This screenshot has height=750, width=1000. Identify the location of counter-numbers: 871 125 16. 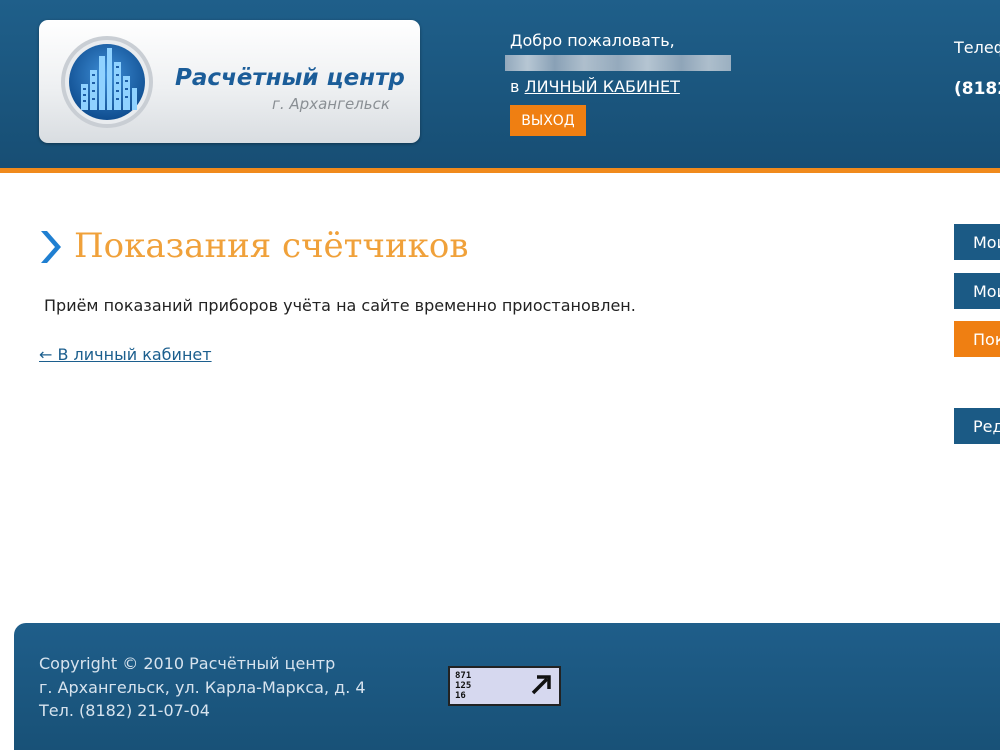
(463, 686).